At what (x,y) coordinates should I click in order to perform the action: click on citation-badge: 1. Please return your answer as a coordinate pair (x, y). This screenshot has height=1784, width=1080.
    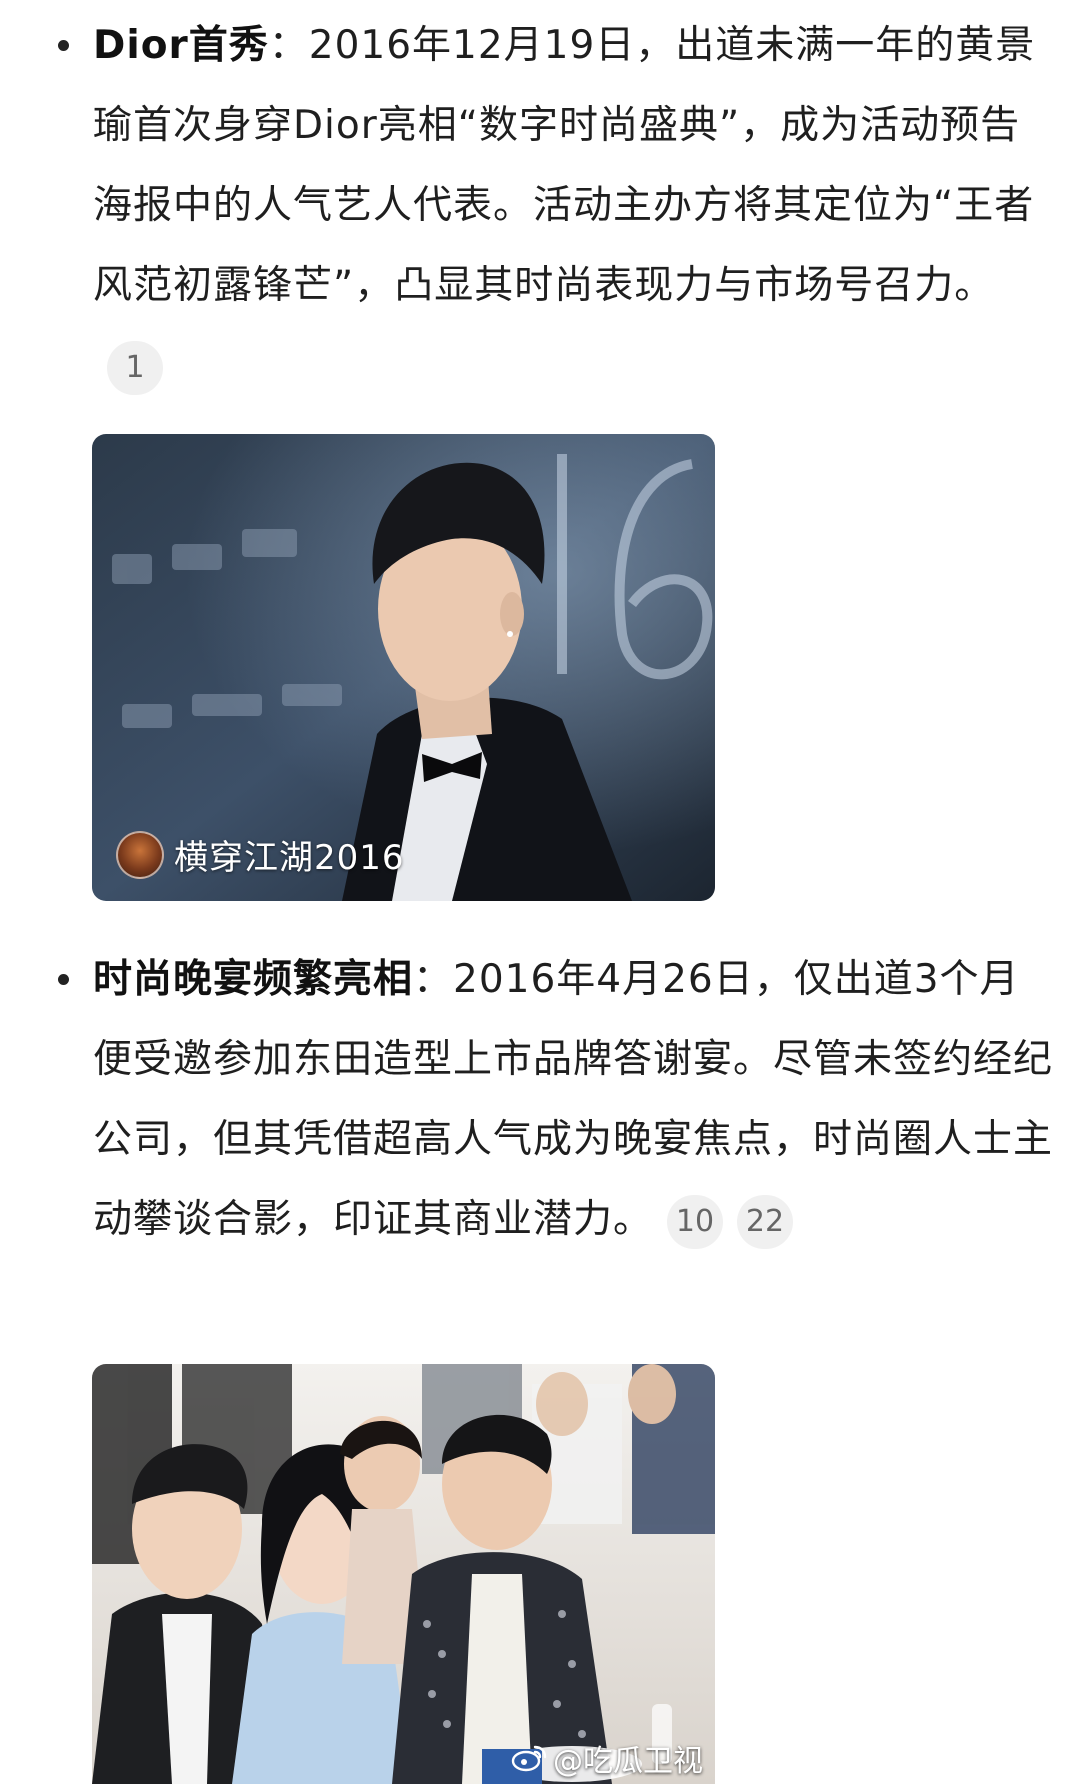
    Looking at the image, I should click on (135, 367).